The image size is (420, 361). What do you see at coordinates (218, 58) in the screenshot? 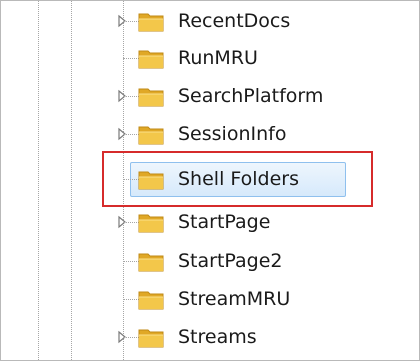
I see `tree-item-label: RunMRU` at bounding box center [218, 58].